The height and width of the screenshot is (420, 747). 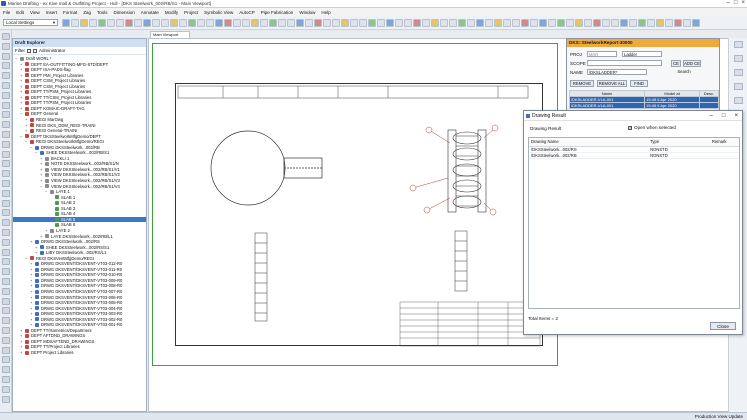 What do you see at coordinates (191, 12) in the screenshot?
I see `menu-item: Project` at bounding box center [191, 12].